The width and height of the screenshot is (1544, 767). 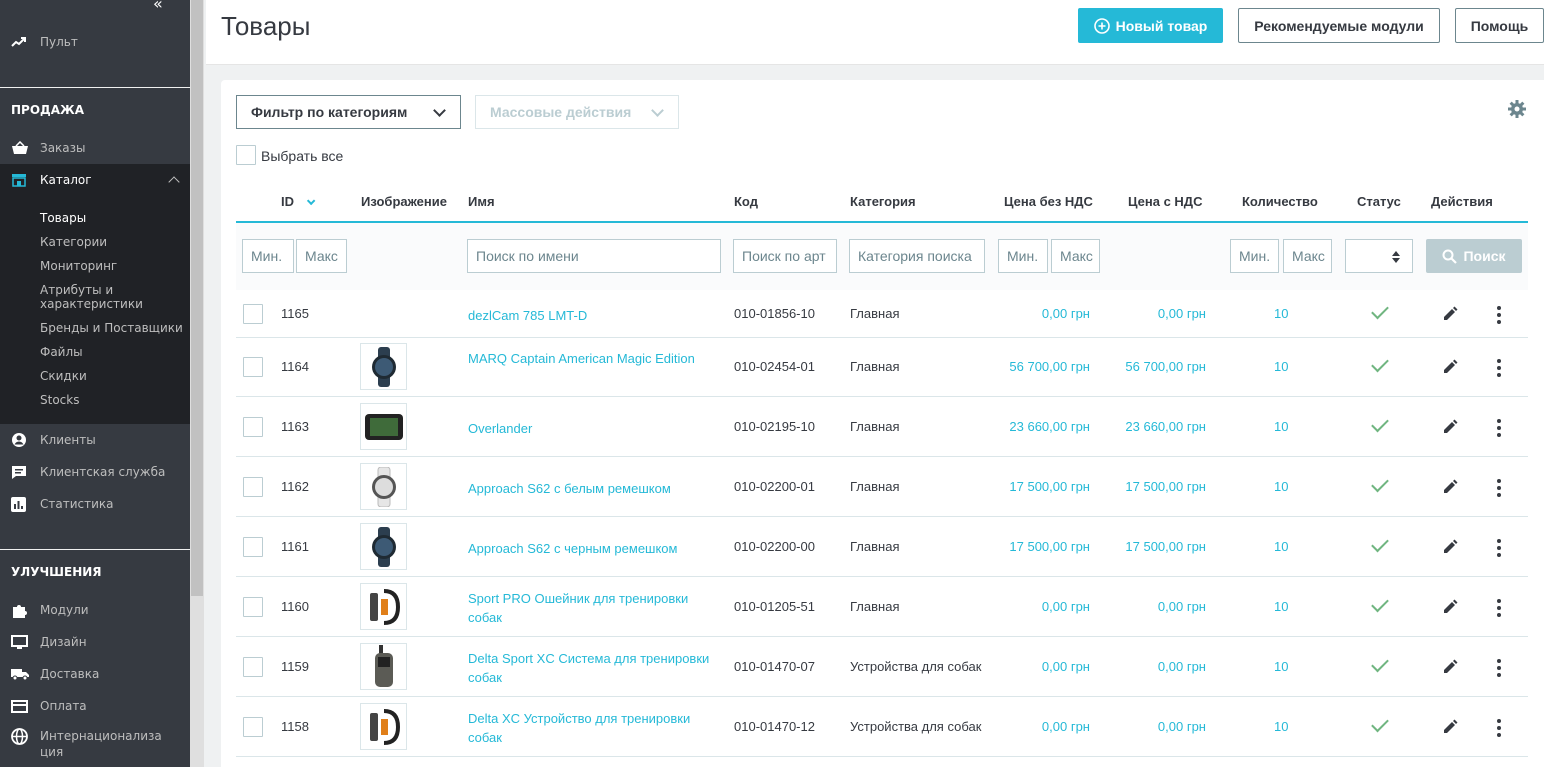 I want to click on sidebar-item-modules: Модули, so click(x=95, y=610).